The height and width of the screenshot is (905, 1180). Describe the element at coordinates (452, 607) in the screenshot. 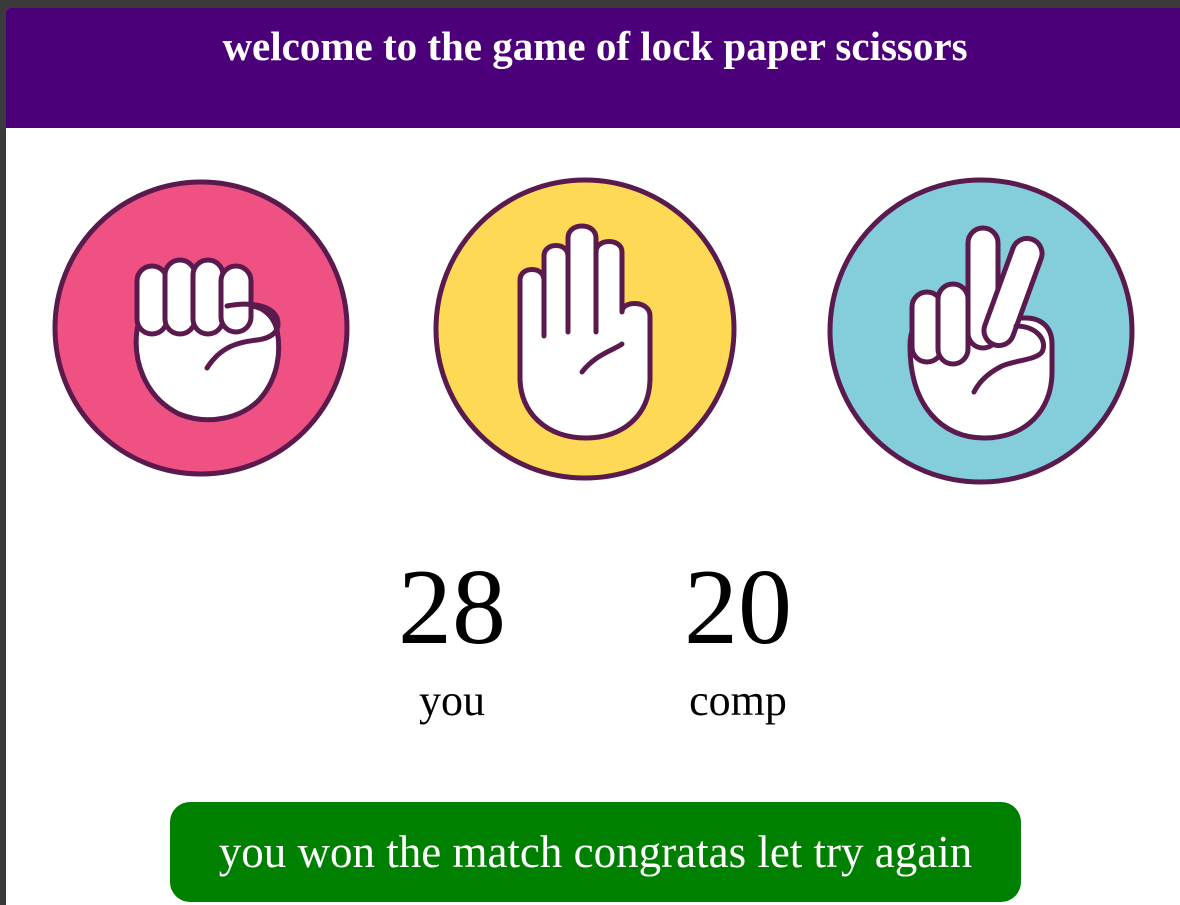

I see `user-score: 28` at that location.